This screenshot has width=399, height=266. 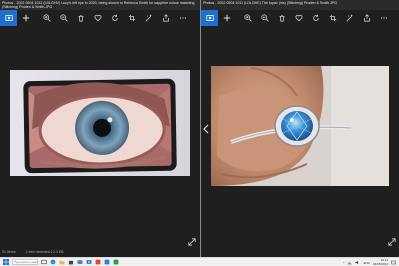 I want to click on task-view-button, so click(x=44, y=262).